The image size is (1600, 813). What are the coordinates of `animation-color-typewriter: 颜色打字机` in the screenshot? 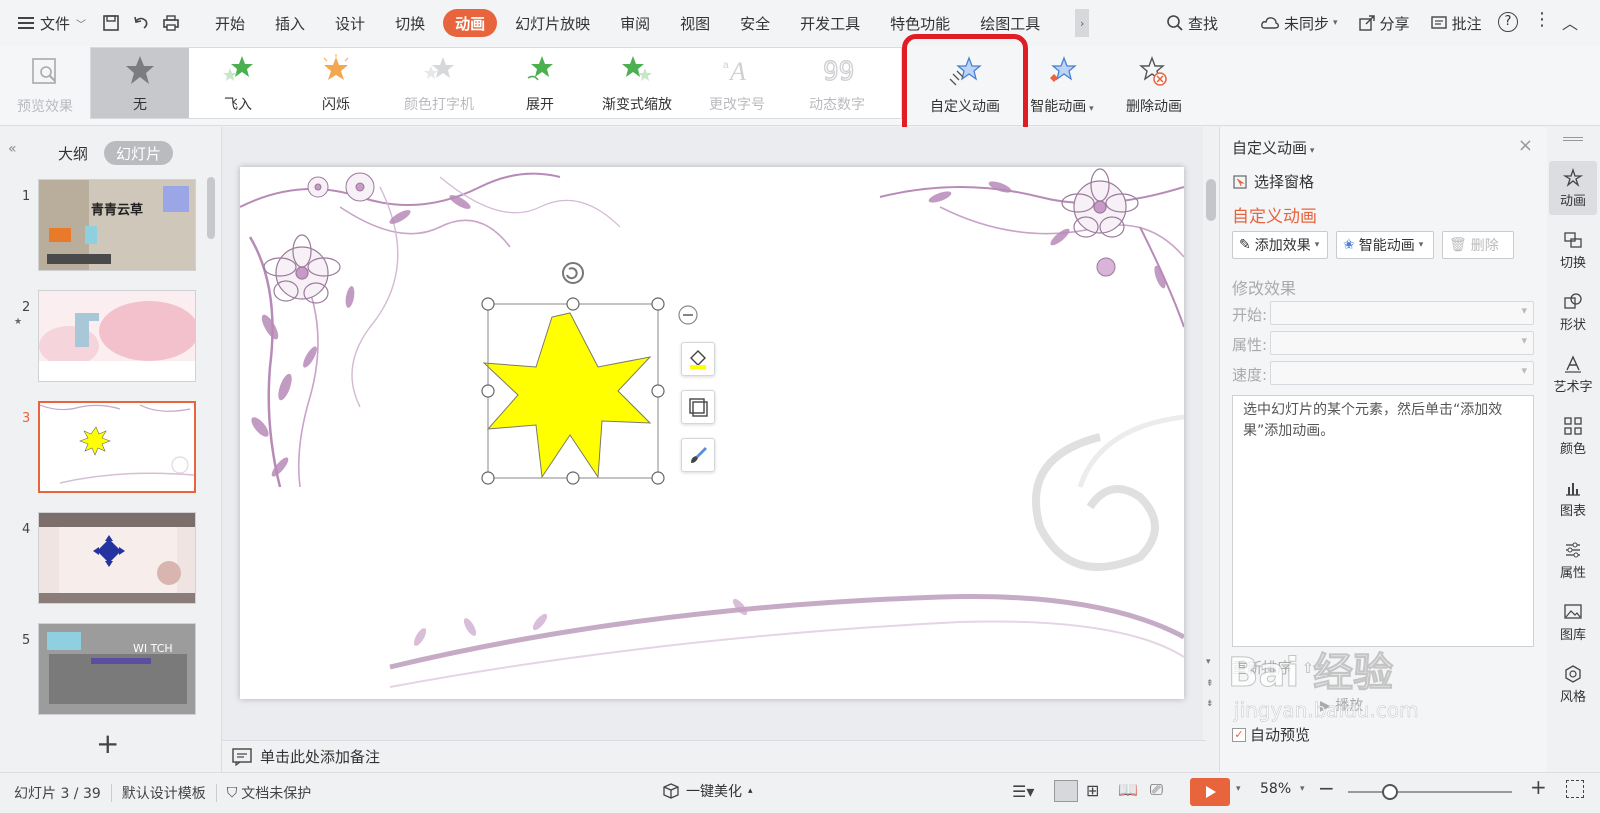 It's located at (439, 83).